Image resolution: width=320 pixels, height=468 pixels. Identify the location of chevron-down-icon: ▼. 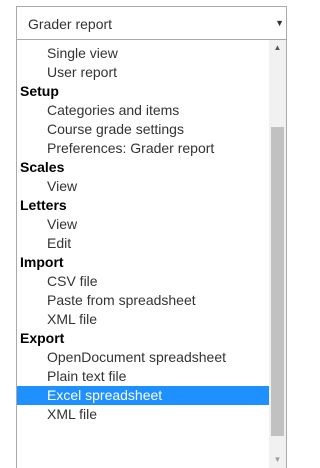
(279, 23).